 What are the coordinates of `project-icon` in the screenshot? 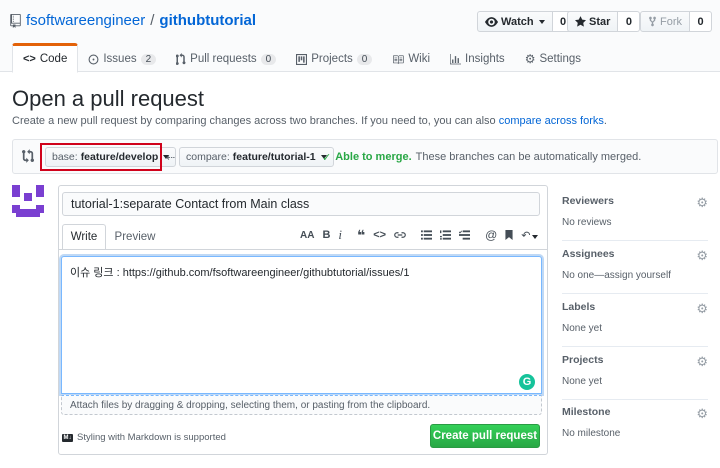 It's located at (302, 59).